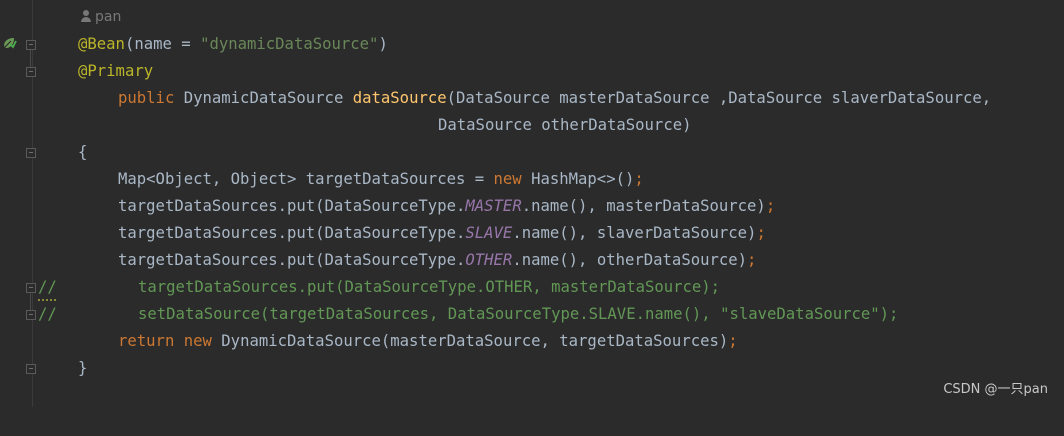 This screenshot has width=1064, height=436. I want to click on method-name: dataSource, so click(399, 98).